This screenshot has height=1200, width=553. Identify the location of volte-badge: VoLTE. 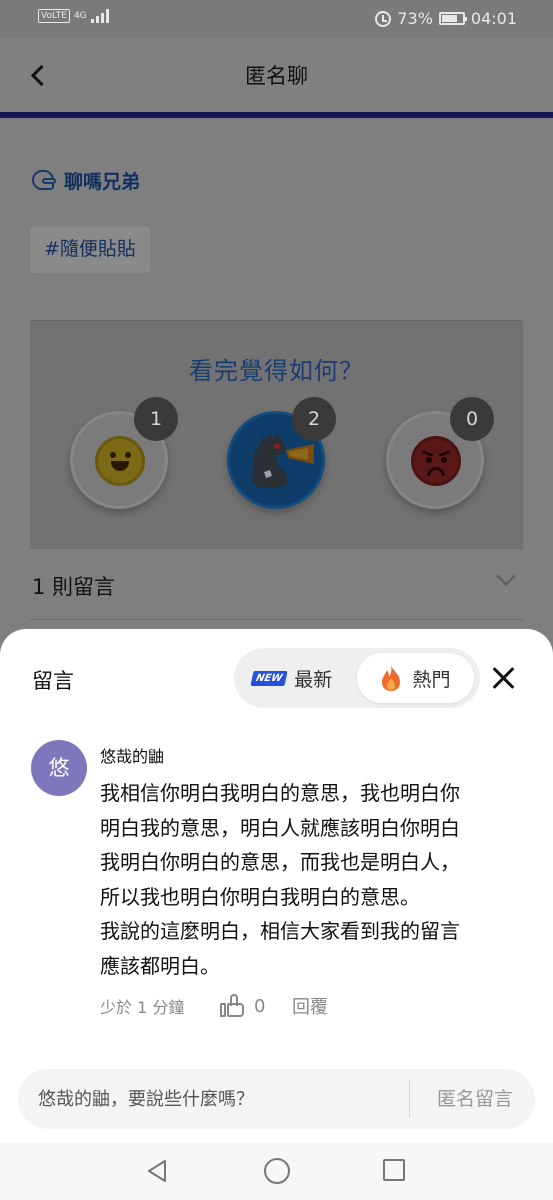
(54, 16).